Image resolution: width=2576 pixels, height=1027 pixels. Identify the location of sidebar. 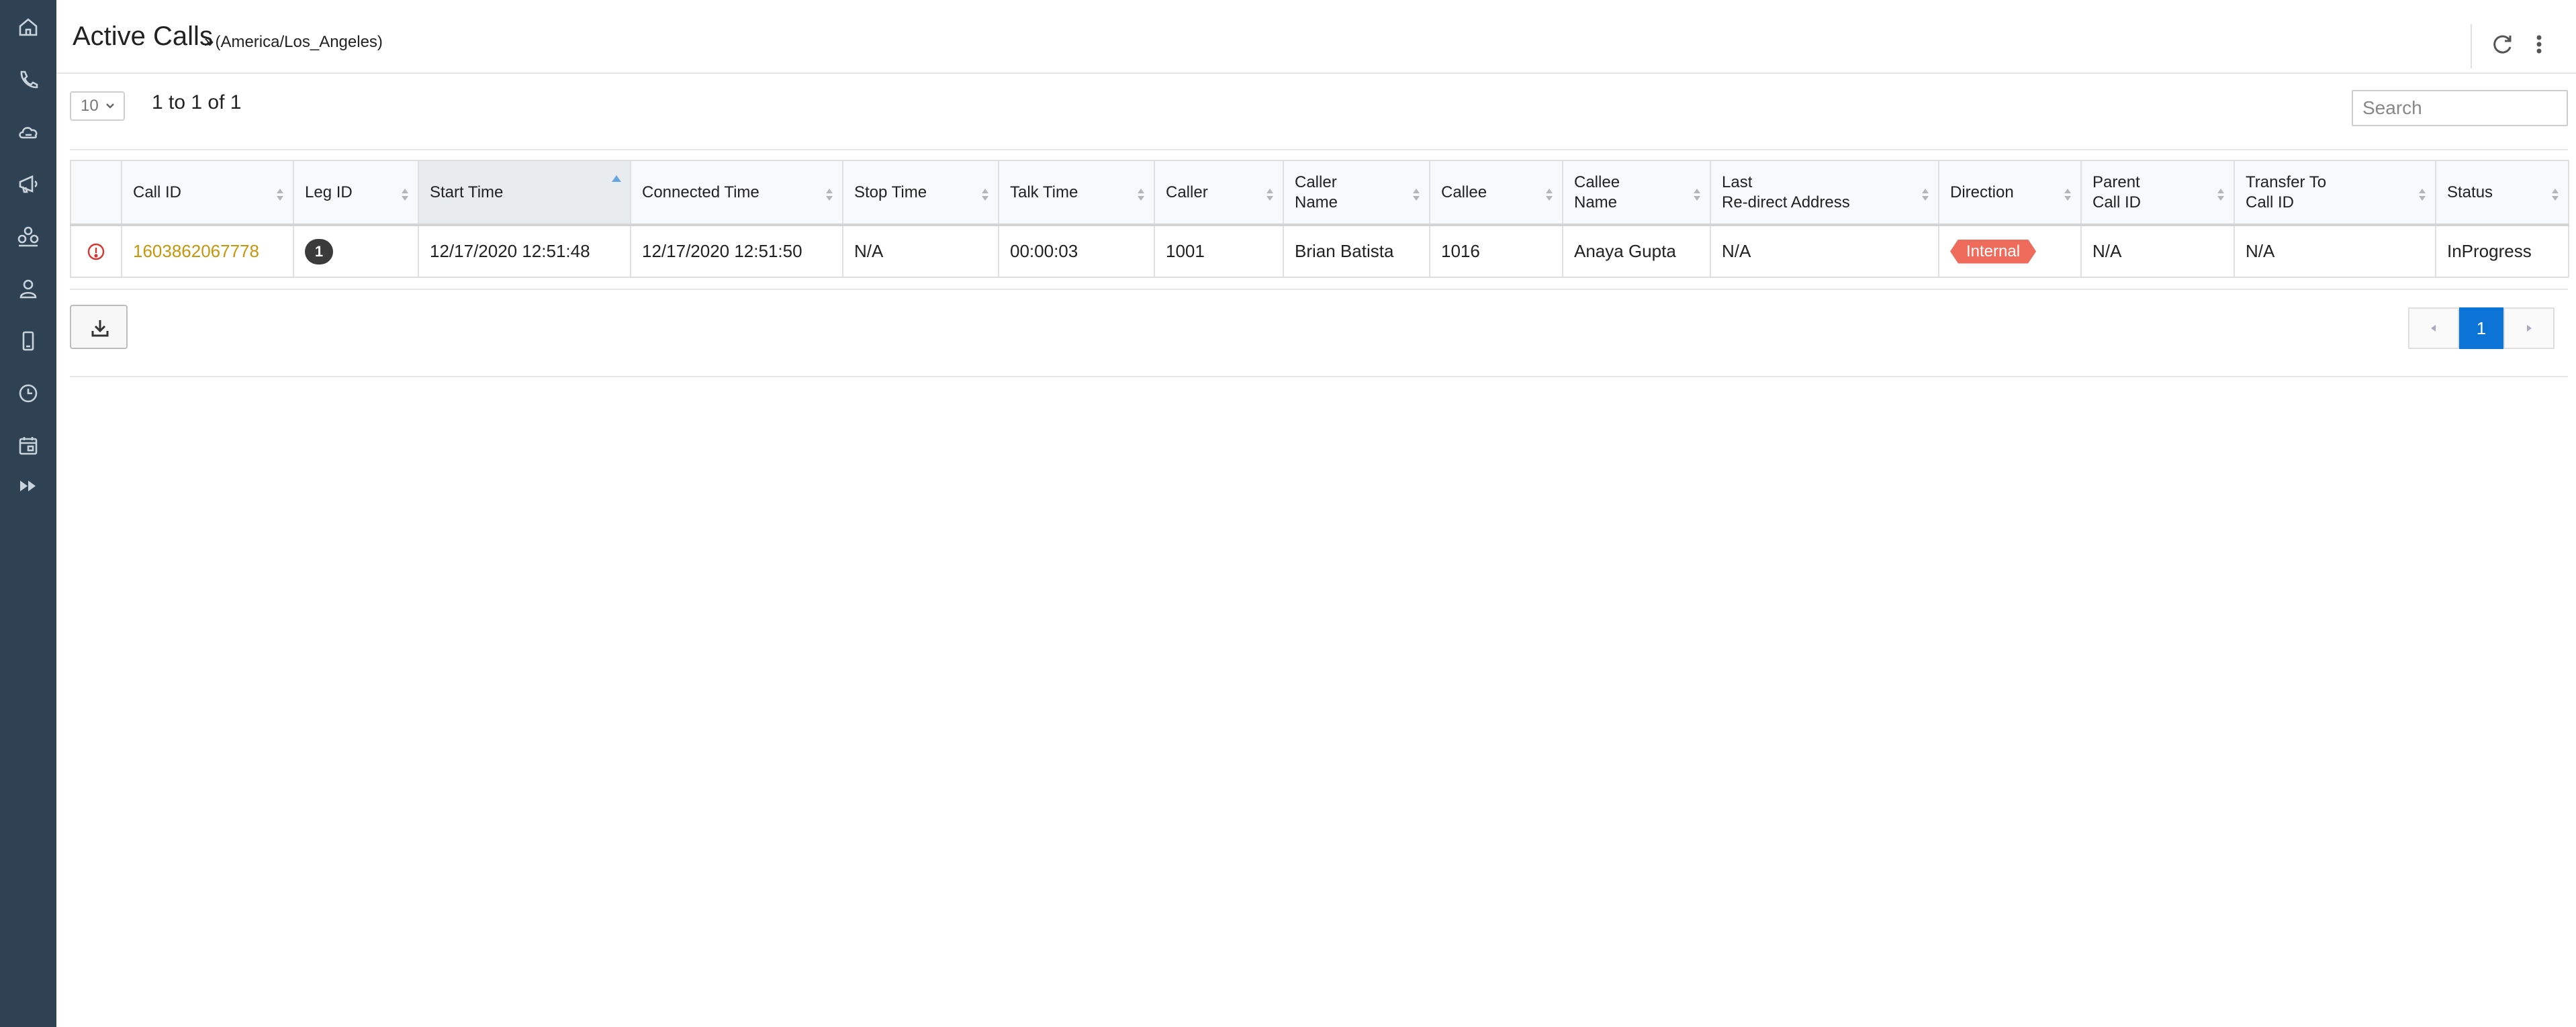
(28, 513).